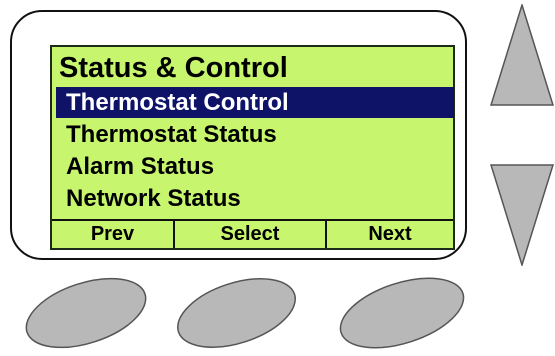  What do you see at coordinates (390, 234) in the screenshot?
I see `softkey-next: Next` at bounding box center [390, 234].